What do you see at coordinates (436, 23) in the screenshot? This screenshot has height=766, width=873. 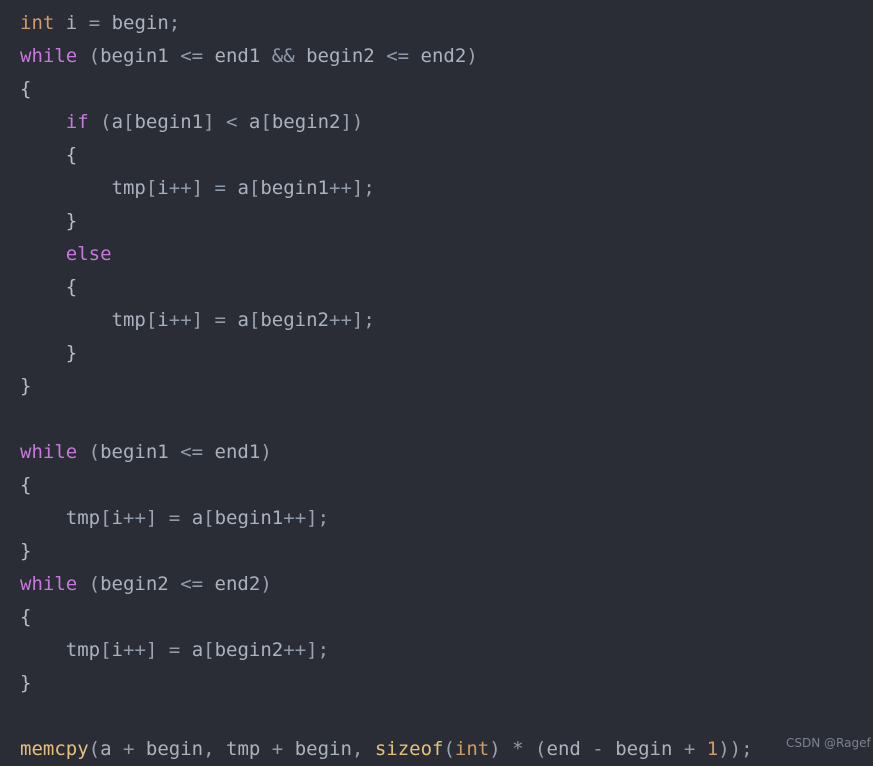 I see `code-line: int i = begin;` at bounding box center [436, 23].